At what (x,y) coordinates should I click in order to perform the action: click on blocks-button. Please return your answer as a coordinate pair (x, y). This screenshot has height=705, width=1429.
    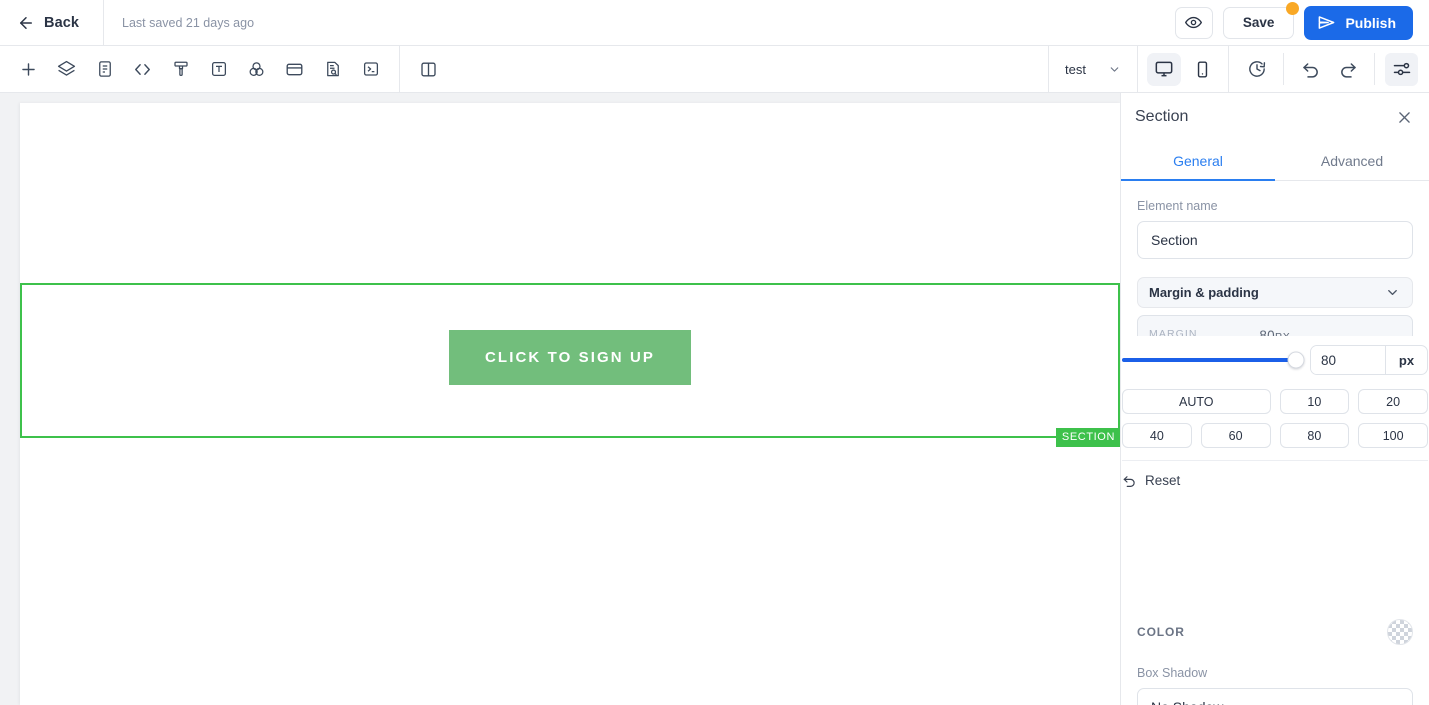
    Looking at the image, I should click on (294, 69).